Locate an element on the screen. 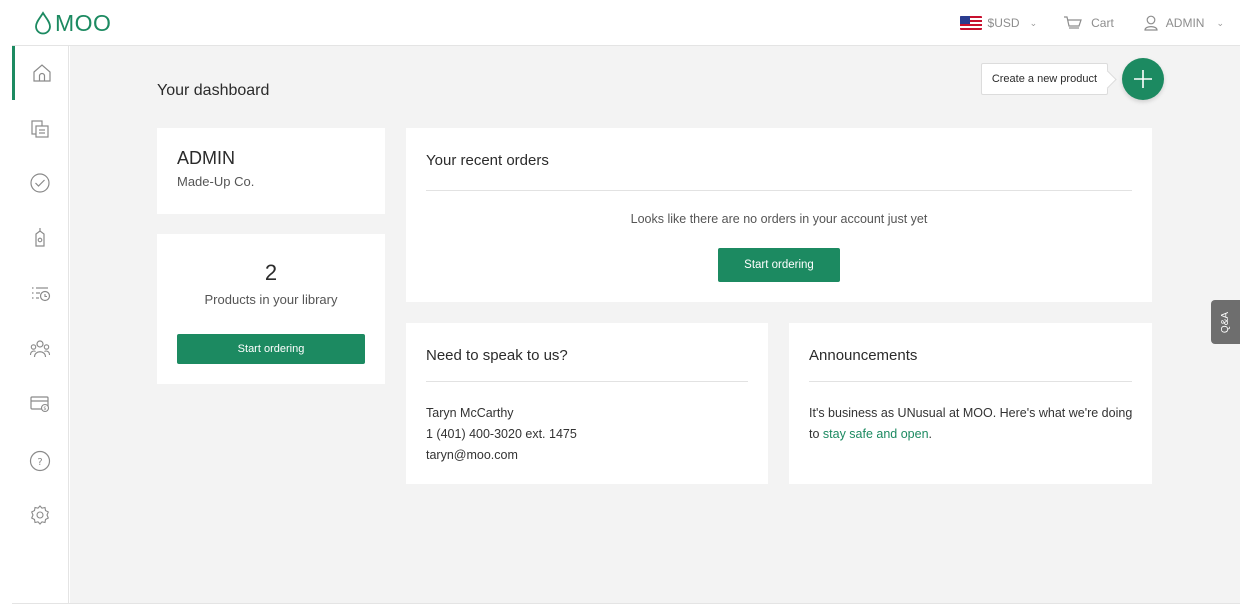 The image size is (1248, 604). credit-card-icon: $ is located at coordinates (40, 404).